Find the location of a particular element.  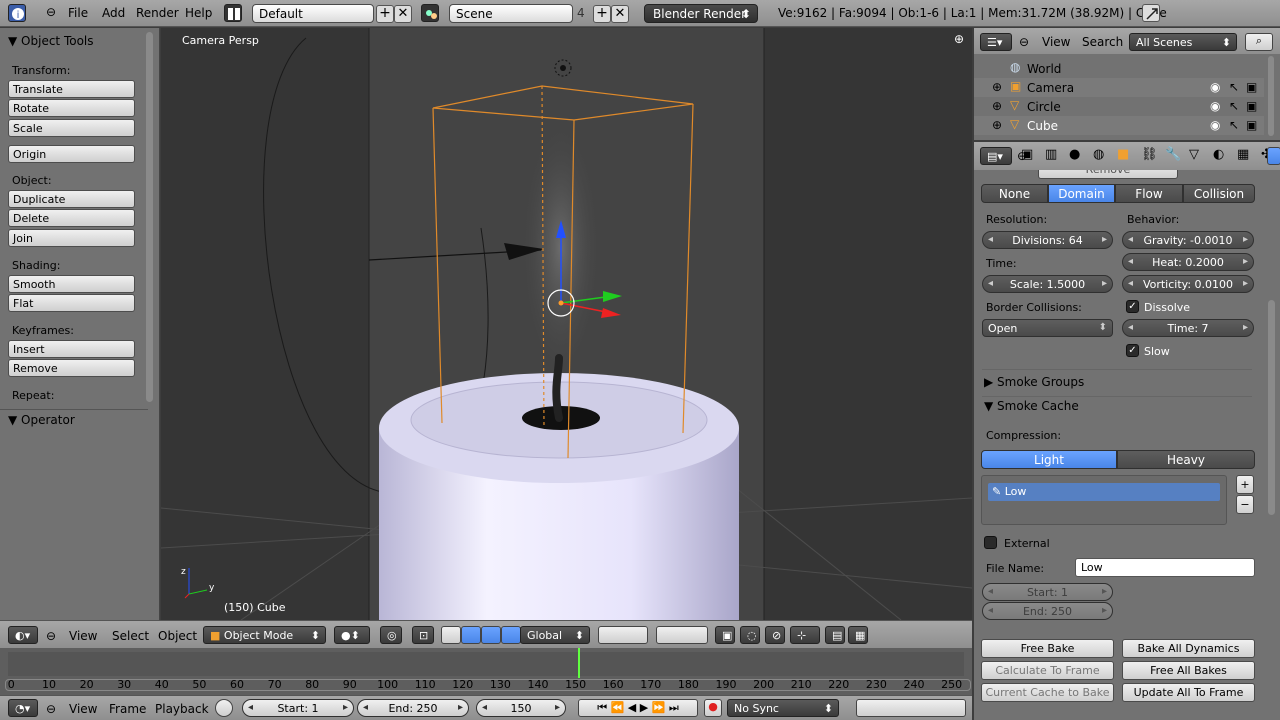

cache-list-item: ✎ Low is located at coordinates (1104, 492).